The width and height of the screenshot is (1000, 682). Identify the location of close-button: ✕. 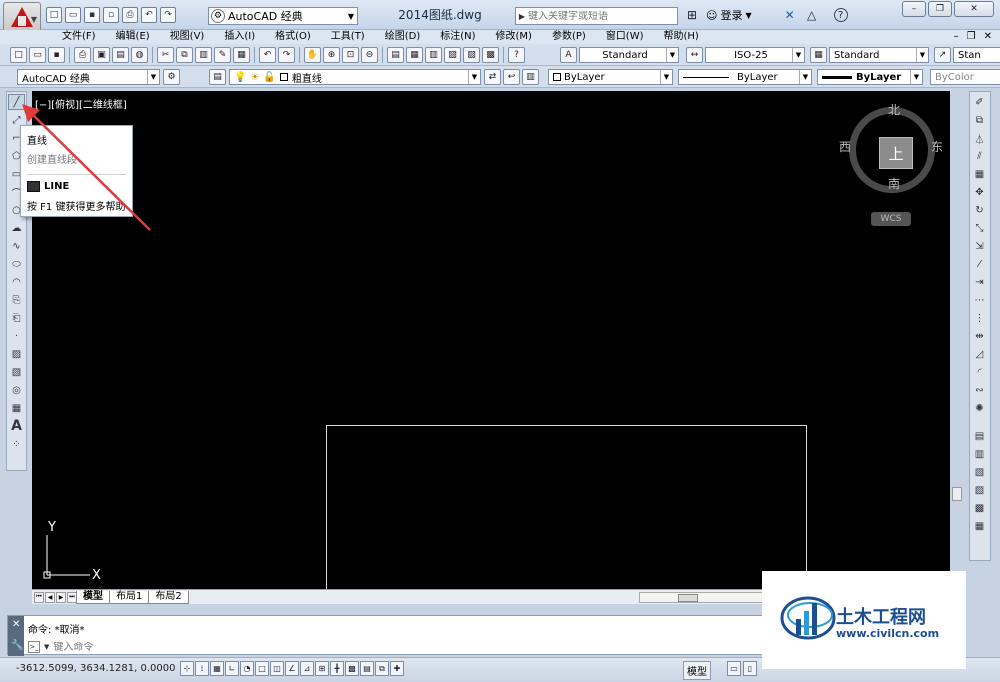
(974, 9).